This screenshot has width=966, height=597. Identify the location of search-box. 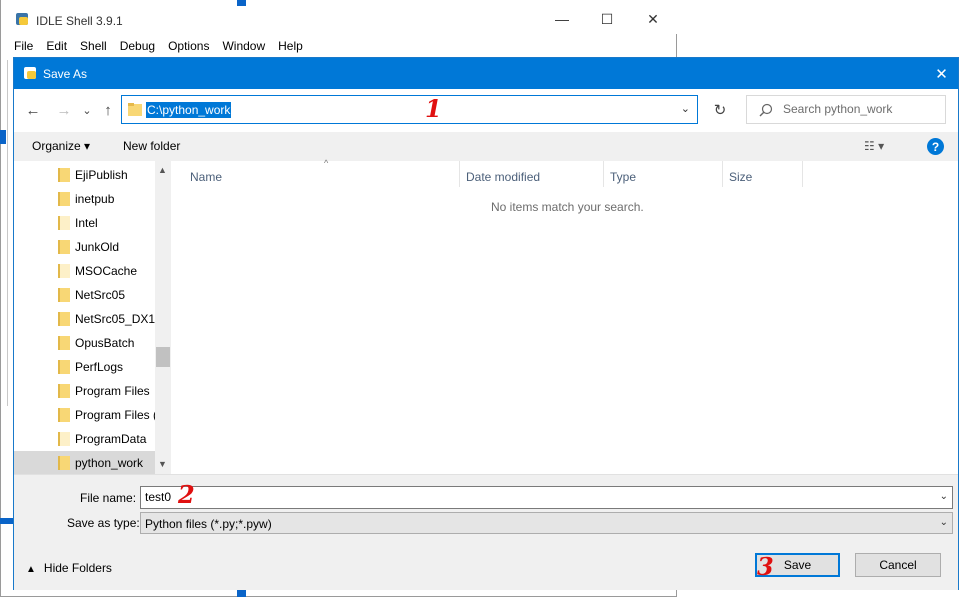
(846, 109).